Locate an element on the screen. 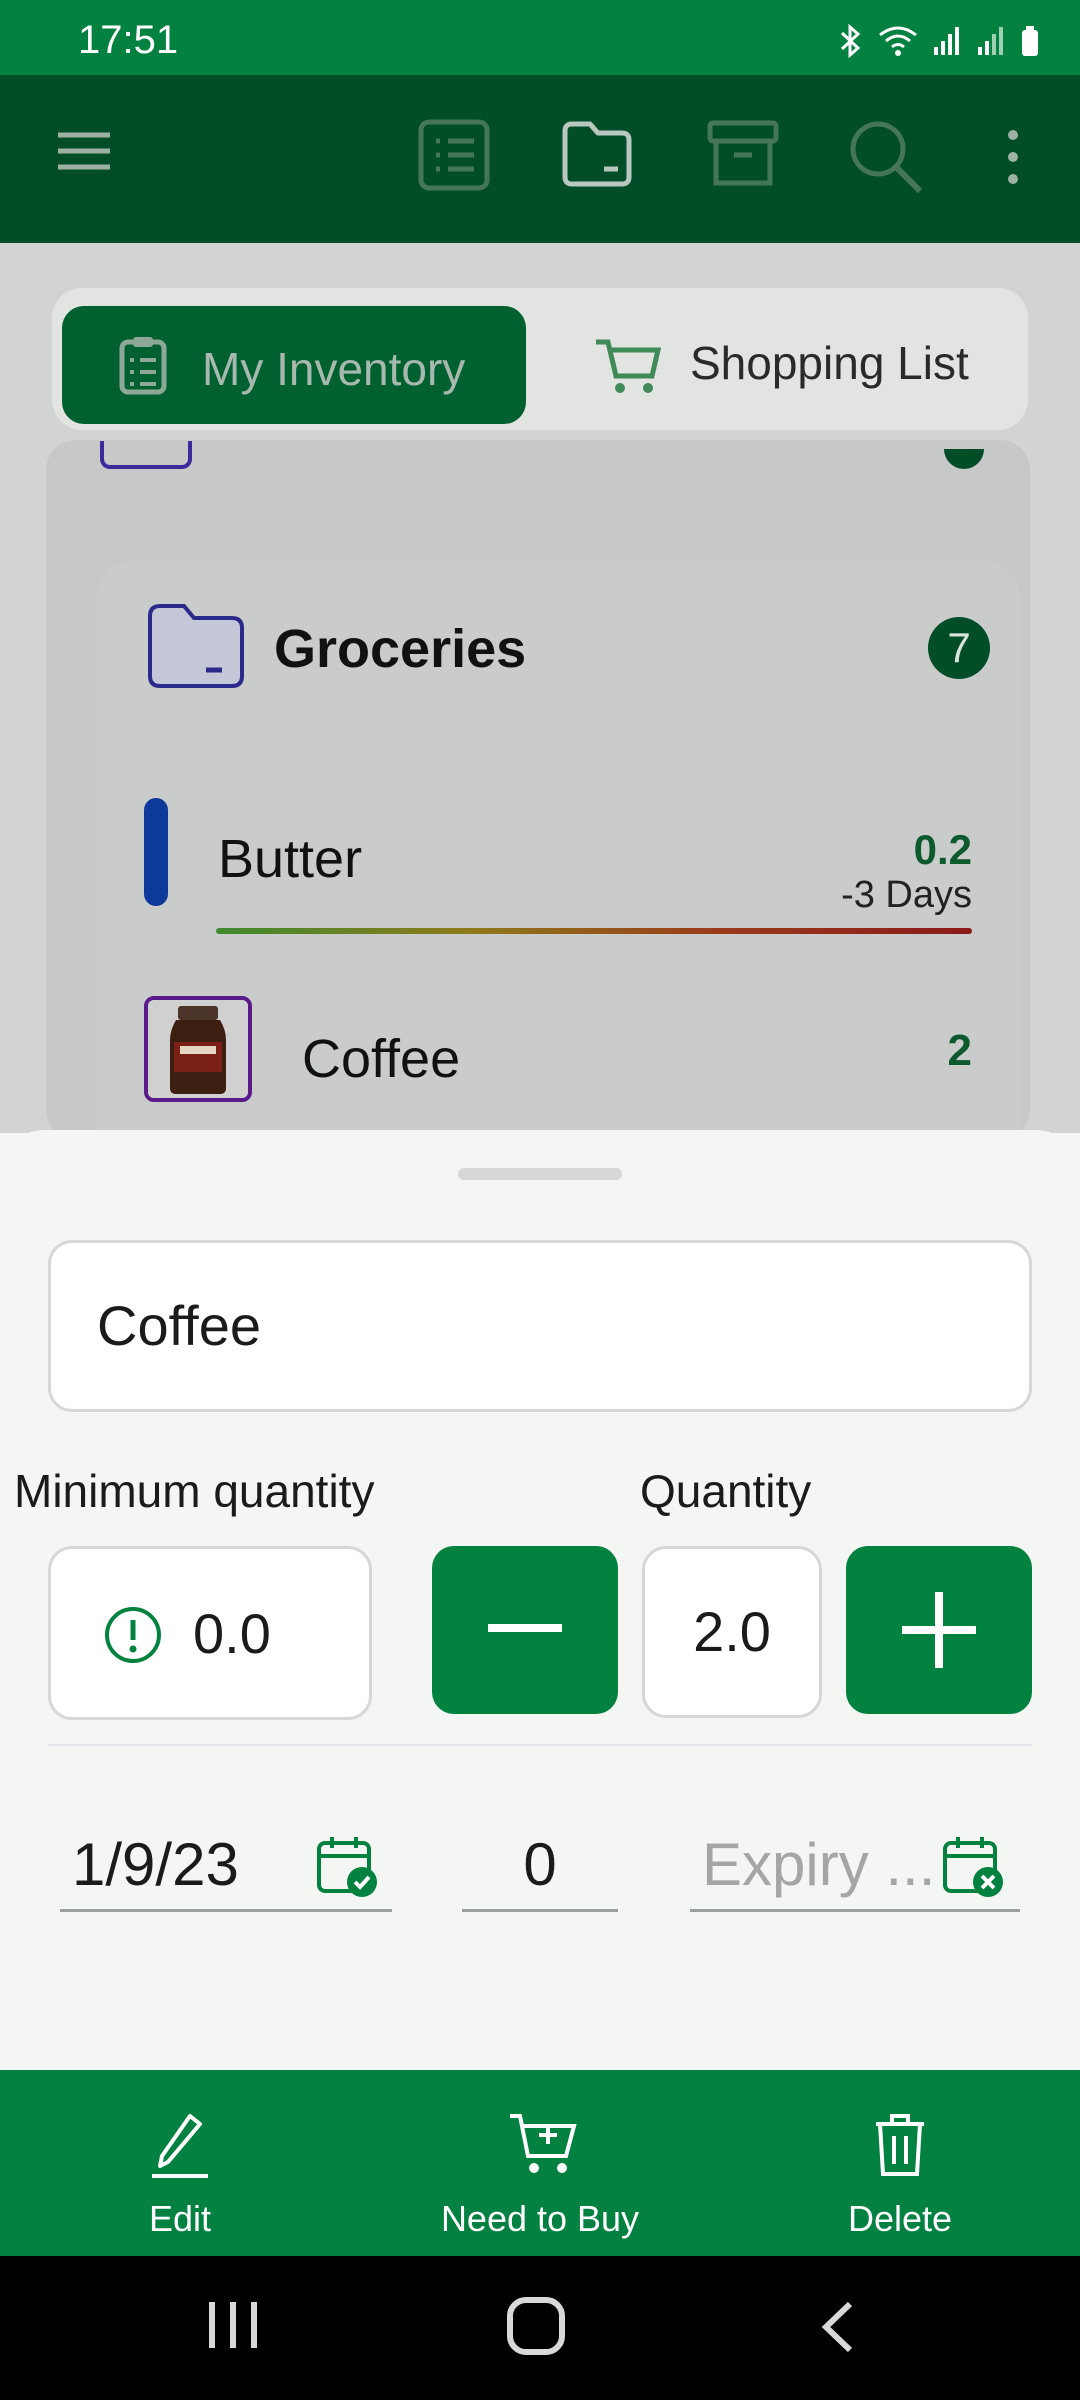 The image size is (1080, 2400). expiry-progress-bar is located at coordinates (594, 931).